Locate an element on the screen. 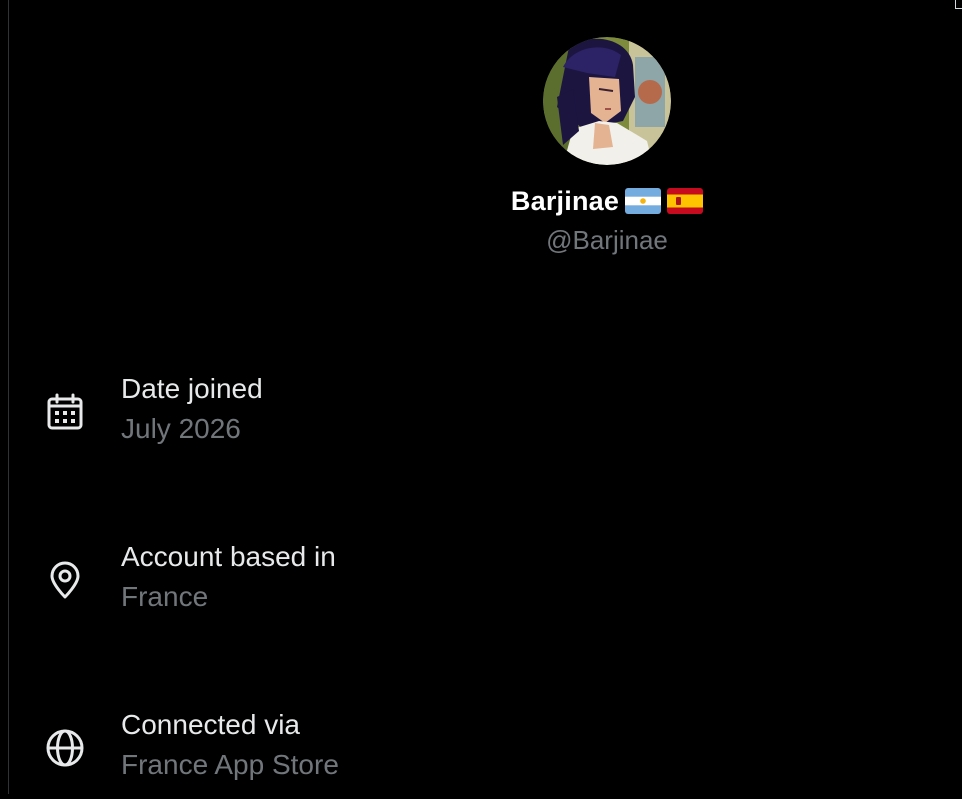 This screenshot has height=799, width=962. globe-icon is located at coordinates (65, 748).